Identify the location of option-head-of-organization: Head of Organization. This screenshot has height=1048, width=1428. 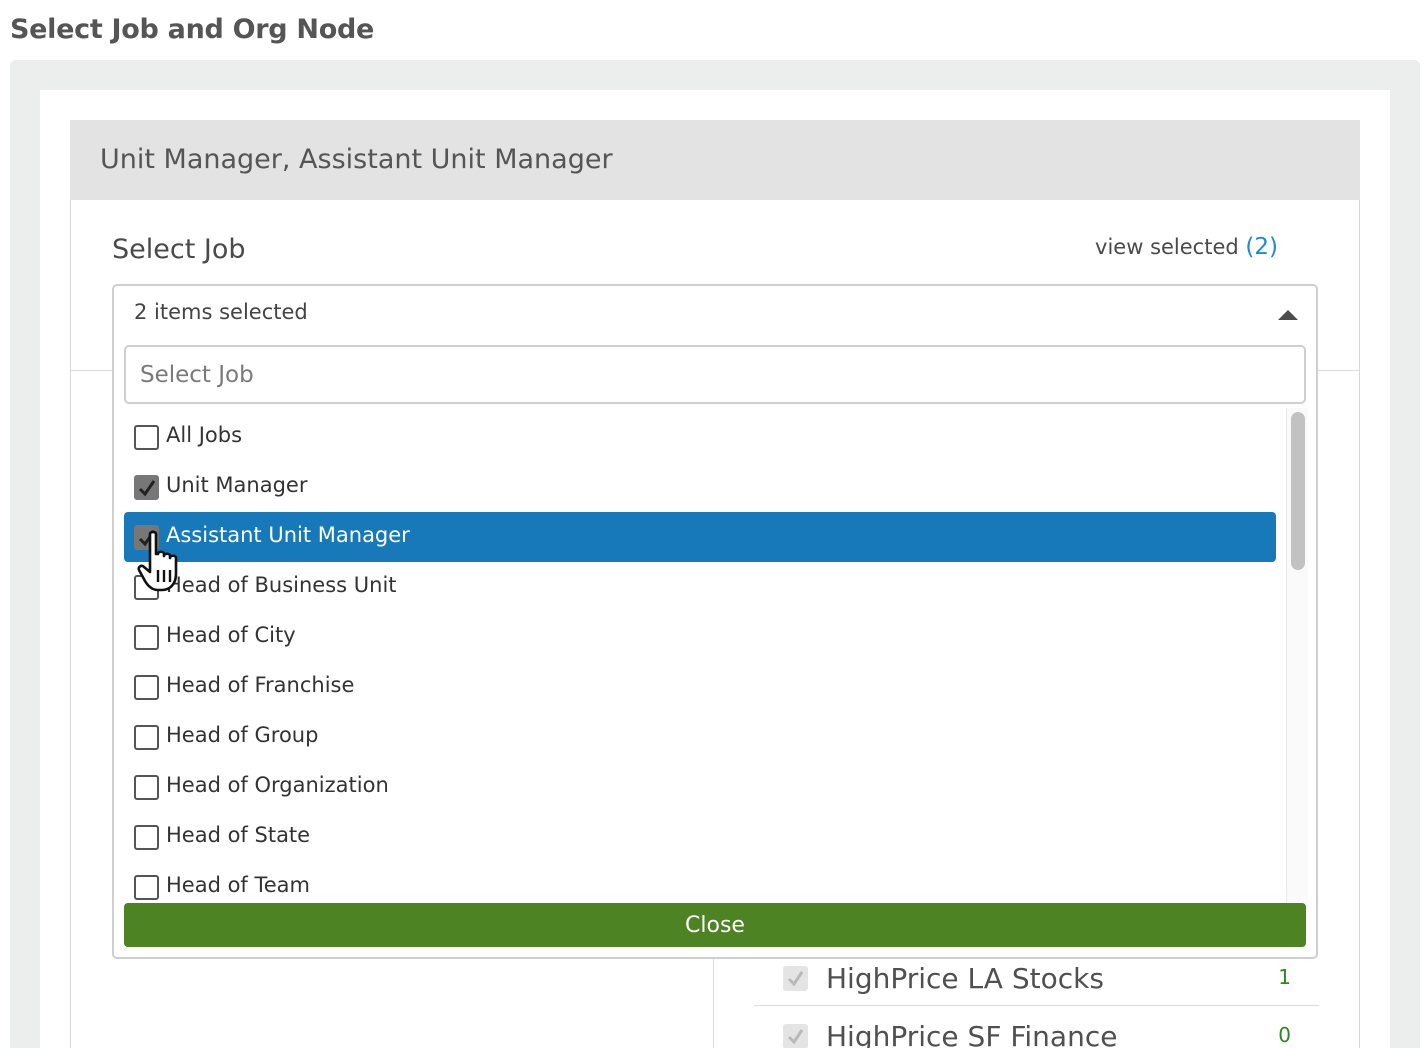
(700, 787).